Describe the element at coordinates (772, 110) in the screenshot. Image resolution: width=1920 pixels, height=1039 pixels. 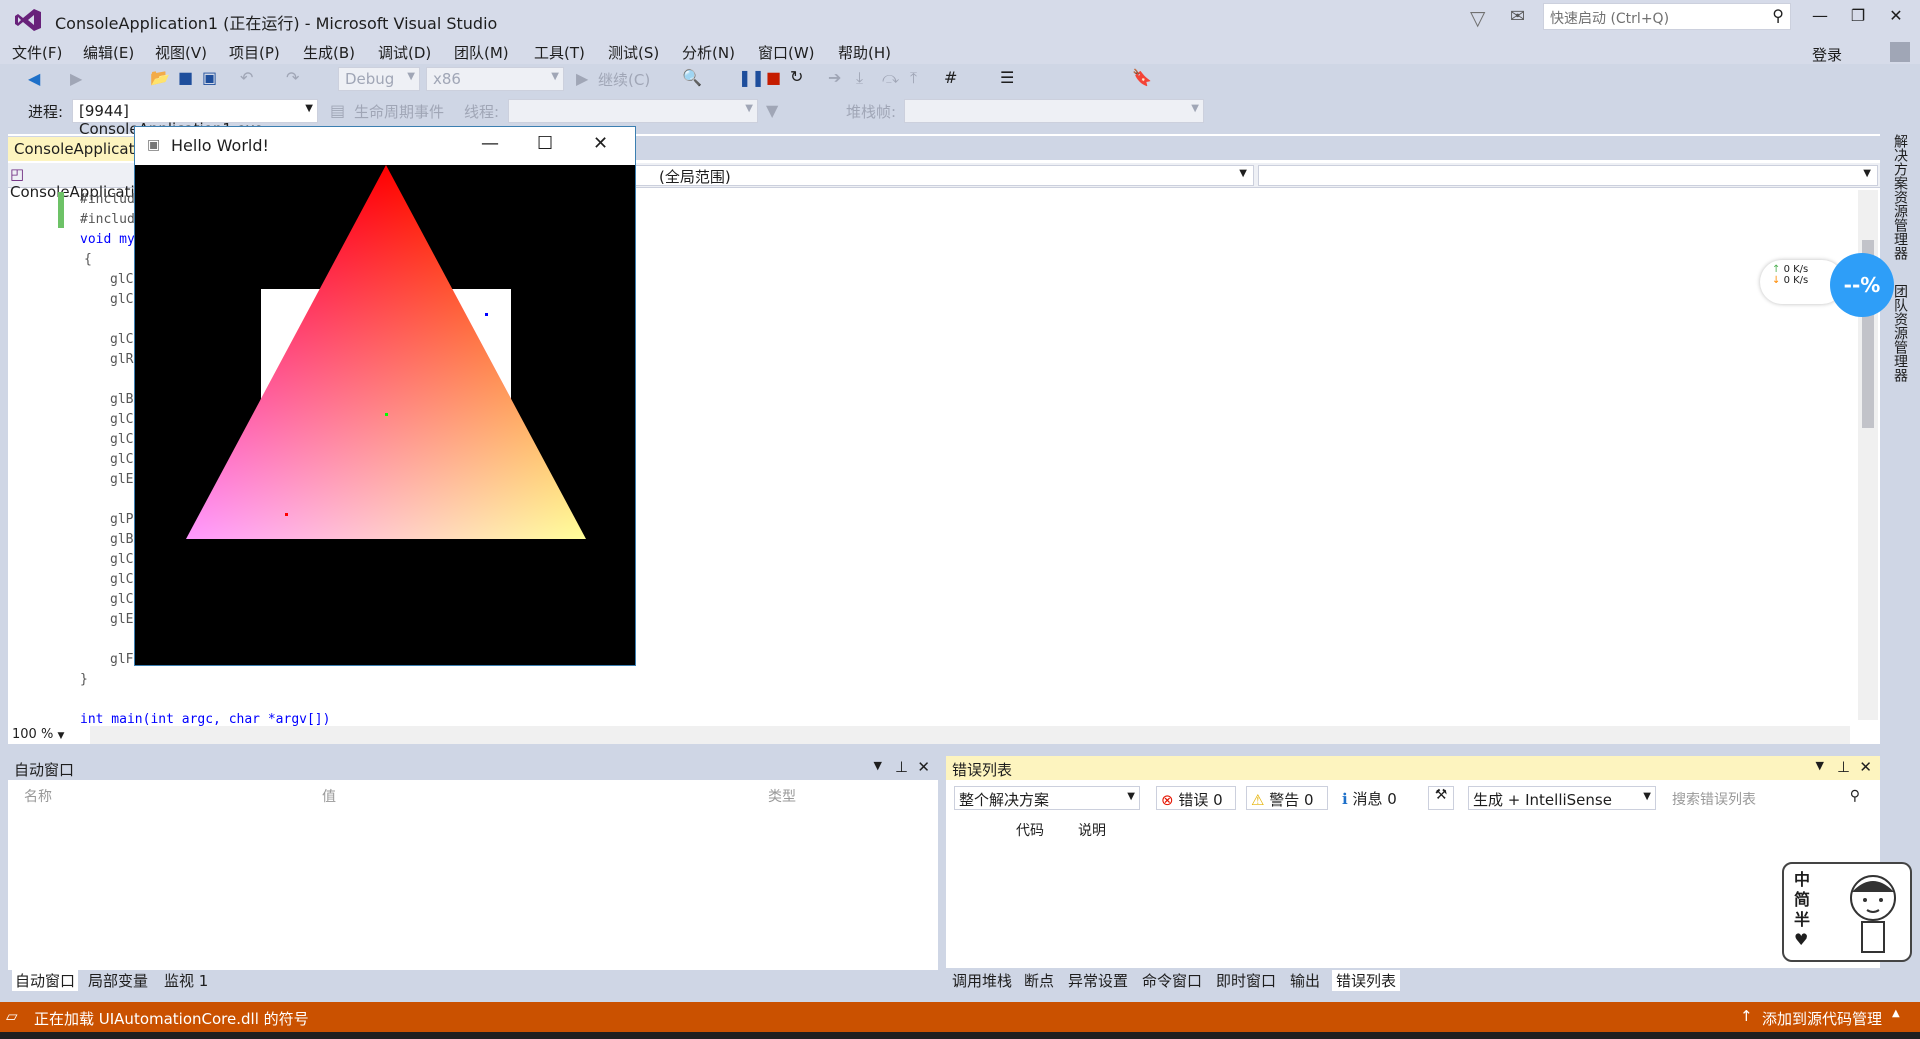
I see `flag-filter-icon: ▼` at that location.